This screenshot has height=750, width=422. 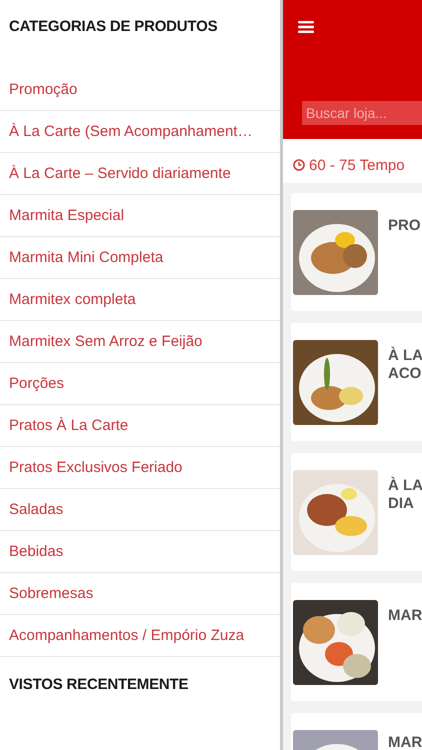 I want to click on delivery-time: 60 - 75 Tempo, so click(x=357, y=165).